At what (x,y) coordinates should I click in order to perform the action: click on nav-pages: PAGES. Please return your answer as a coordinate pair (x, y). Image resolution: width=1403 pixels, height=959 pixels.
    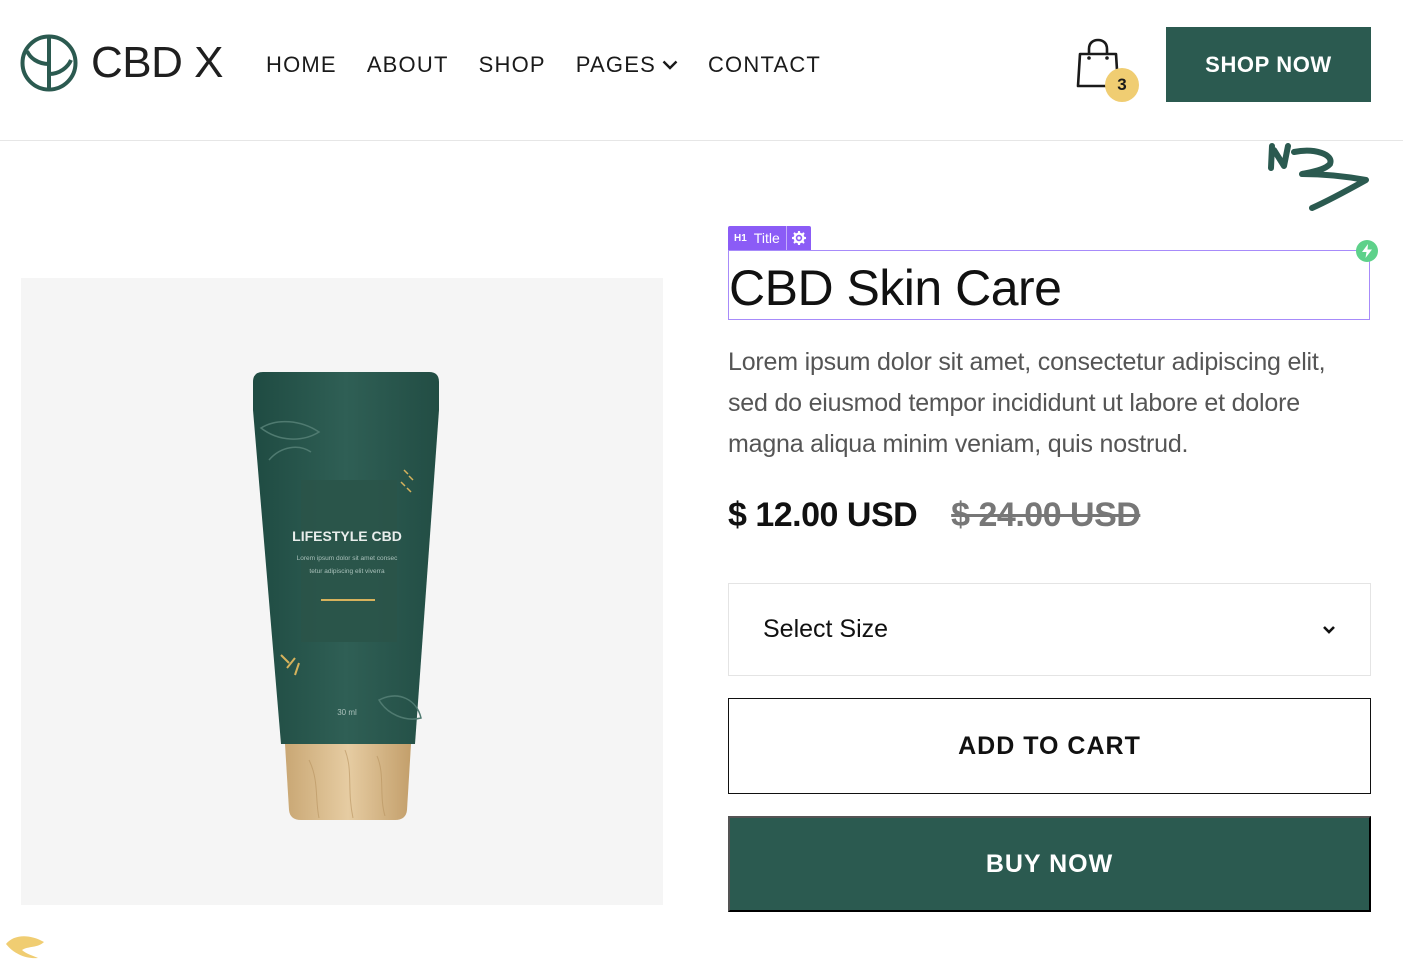
    Looking at the image, I should click on (627, 65).